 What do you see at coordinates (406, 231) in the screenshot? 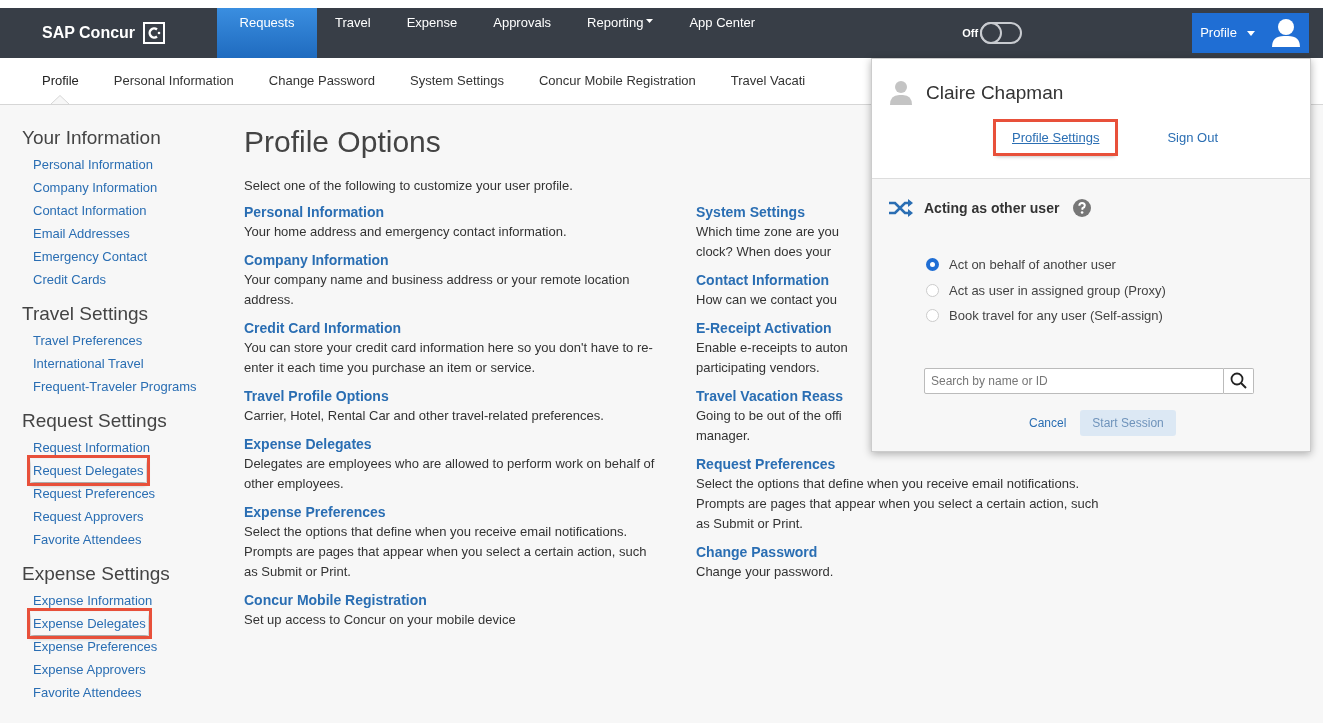
I see `option-description: Your home address and emergency contact information.` at bounding box center [406, 231].